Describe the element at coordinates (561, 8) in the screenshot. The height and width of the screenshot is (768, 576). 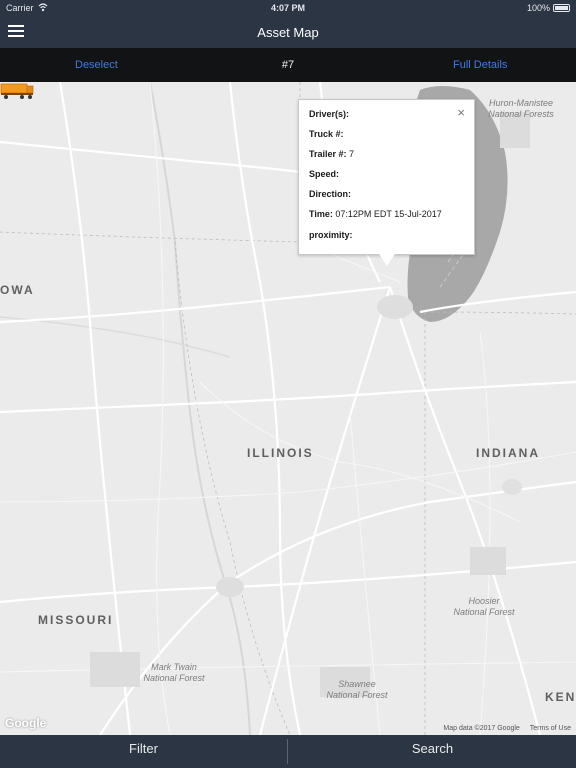
I see `battery-icon` at that location.